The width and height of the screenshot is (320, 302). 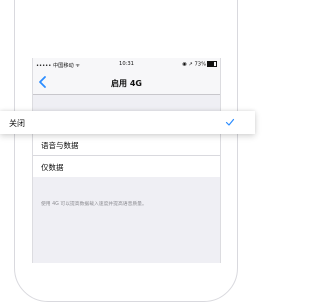 I want to click on option-label: 语音与数据, so click(x=60, y=145).